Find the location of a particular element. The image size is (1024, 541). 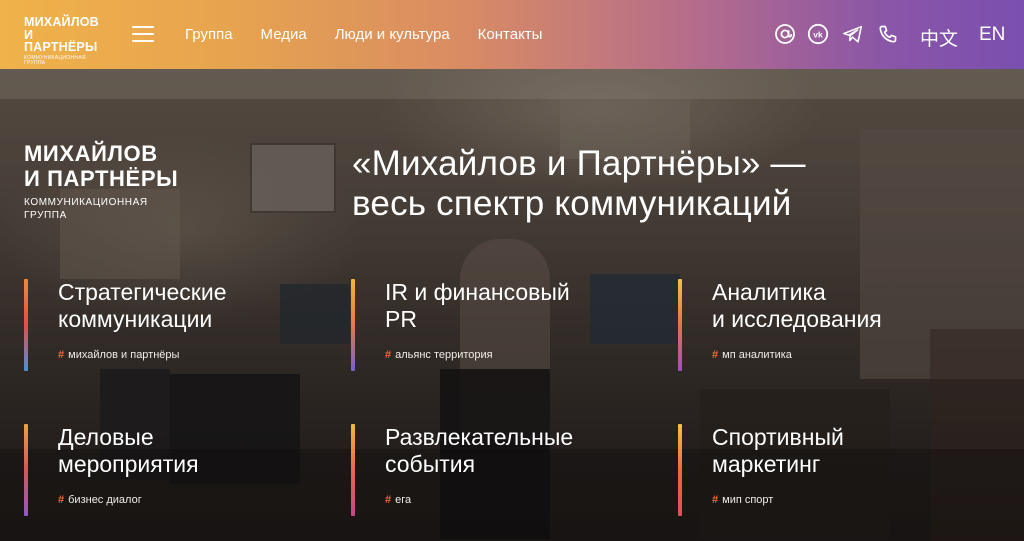

main-nav: Группа Медиа Люди и культура Контакты is located at coordinates (363, 34).